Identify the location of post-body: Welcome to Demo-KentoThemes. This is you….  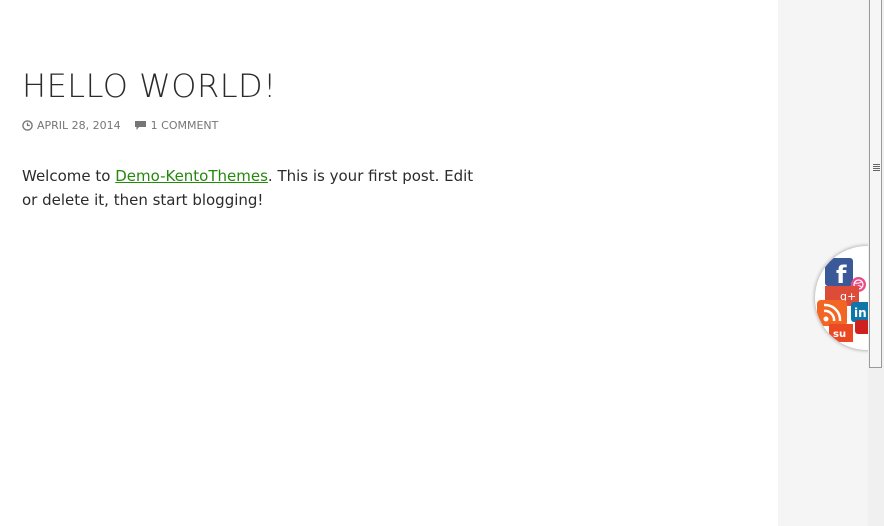
(252, 188).